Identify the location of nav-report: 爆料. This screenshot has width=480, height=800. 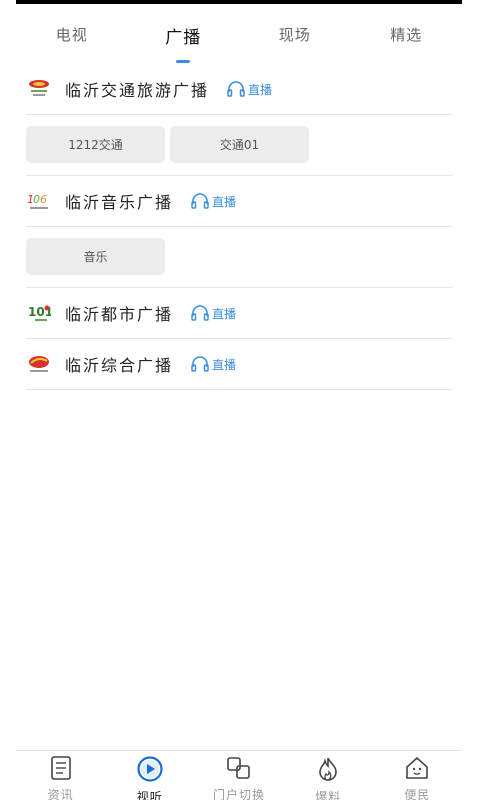
(328, 775).